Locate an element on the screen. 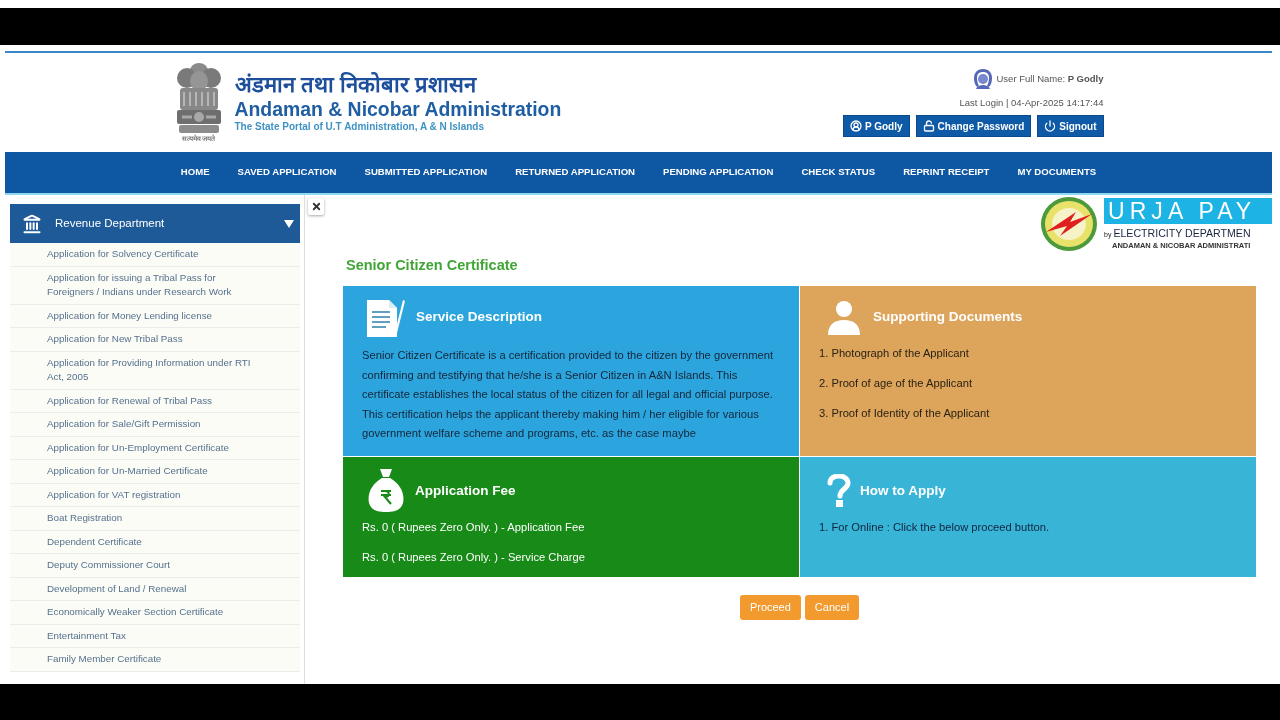 Image resolution: width=1280 pixels, height=720 pixels. unlock-icon is located at coordinates (928, 126).